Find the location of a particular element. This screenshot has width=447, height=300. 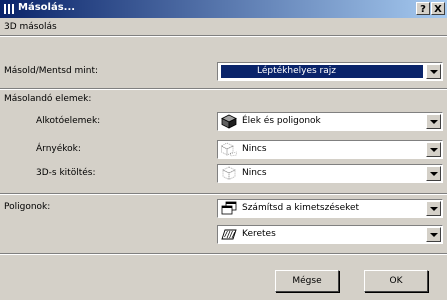

copy-as-select: Léptékhelyes rajz is located at coordinates (330, 71).